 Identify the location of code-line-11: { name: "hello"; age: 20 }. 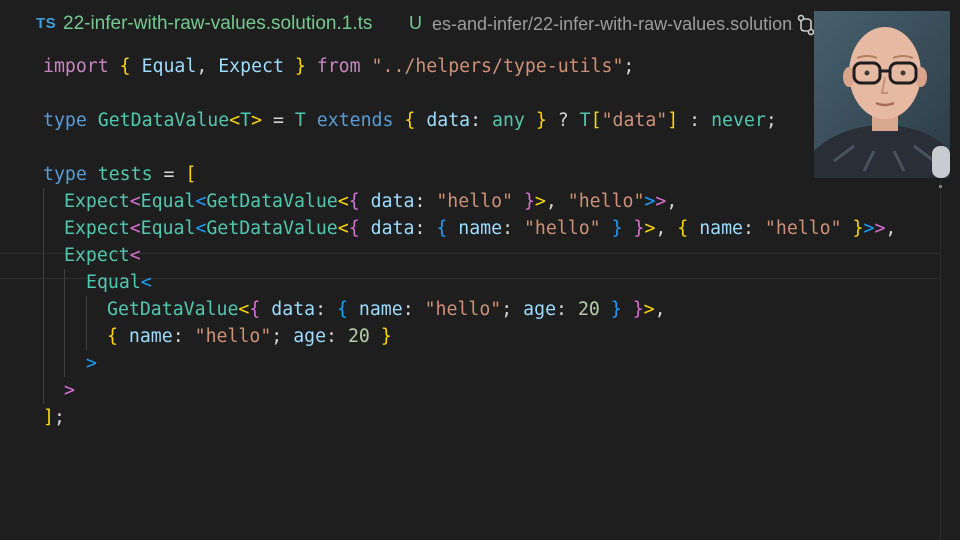
(249, 336).